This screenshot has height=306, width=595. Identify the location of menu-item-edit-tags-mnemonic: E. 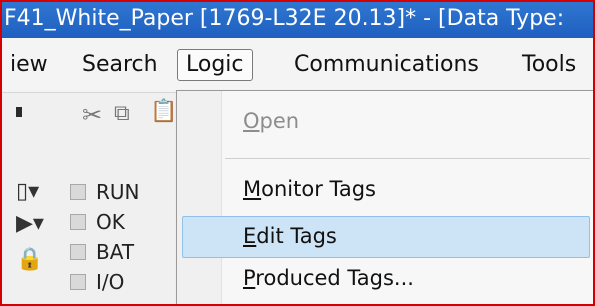
(250, 236).